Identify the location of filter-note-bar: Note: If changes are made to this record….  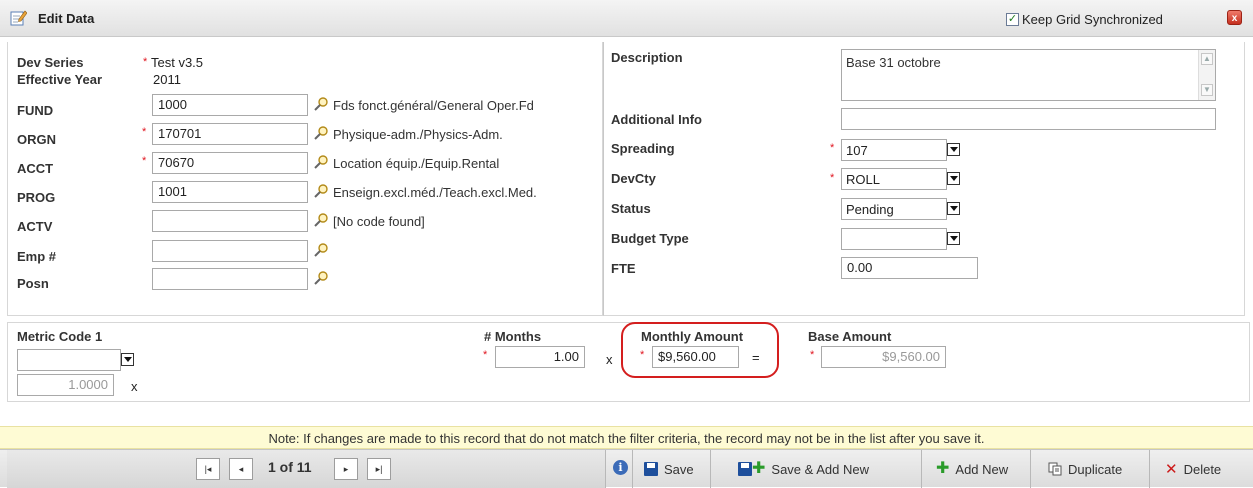
(626, 437).